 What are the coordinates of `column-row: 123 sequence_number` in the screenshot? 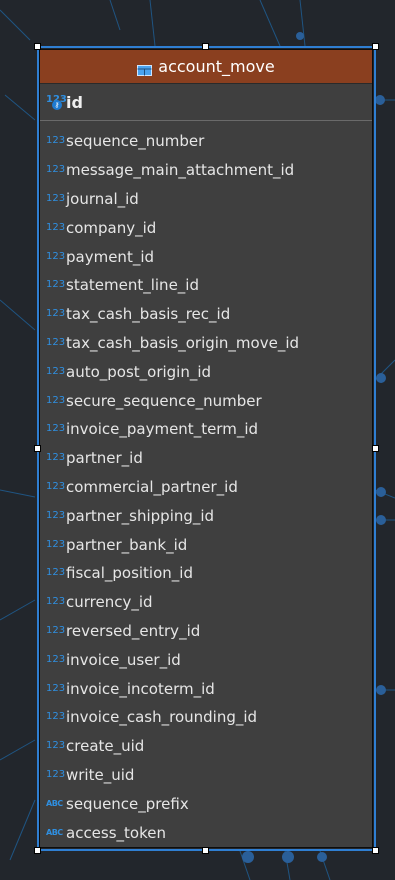 It's located at (206, 141).